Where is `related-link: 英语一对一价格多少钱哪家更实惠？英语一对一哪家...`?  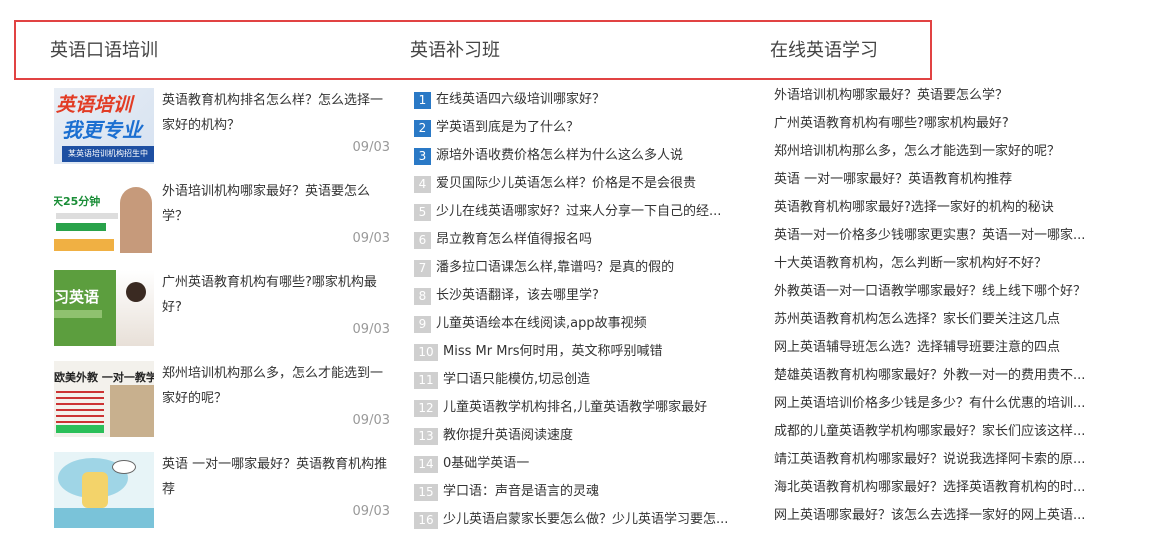 related-link: 英语一对一价格多少钱哪家更实惠？英语一对一哪家... is located at coordinates (944, 238).